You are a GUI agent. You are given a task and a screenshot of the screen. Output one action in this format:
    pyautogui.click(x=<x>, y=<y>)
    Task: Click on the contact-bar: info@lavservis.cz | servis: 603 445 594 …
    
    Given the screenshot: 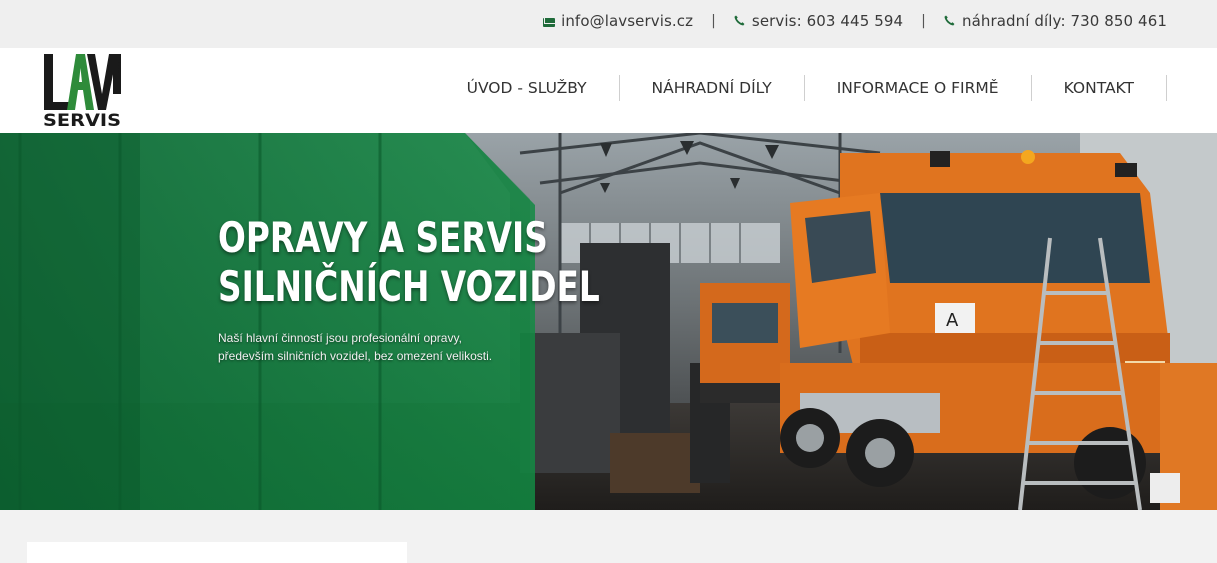 What is the action you would take?
    pyautogui.click(x=608, y=24)
    